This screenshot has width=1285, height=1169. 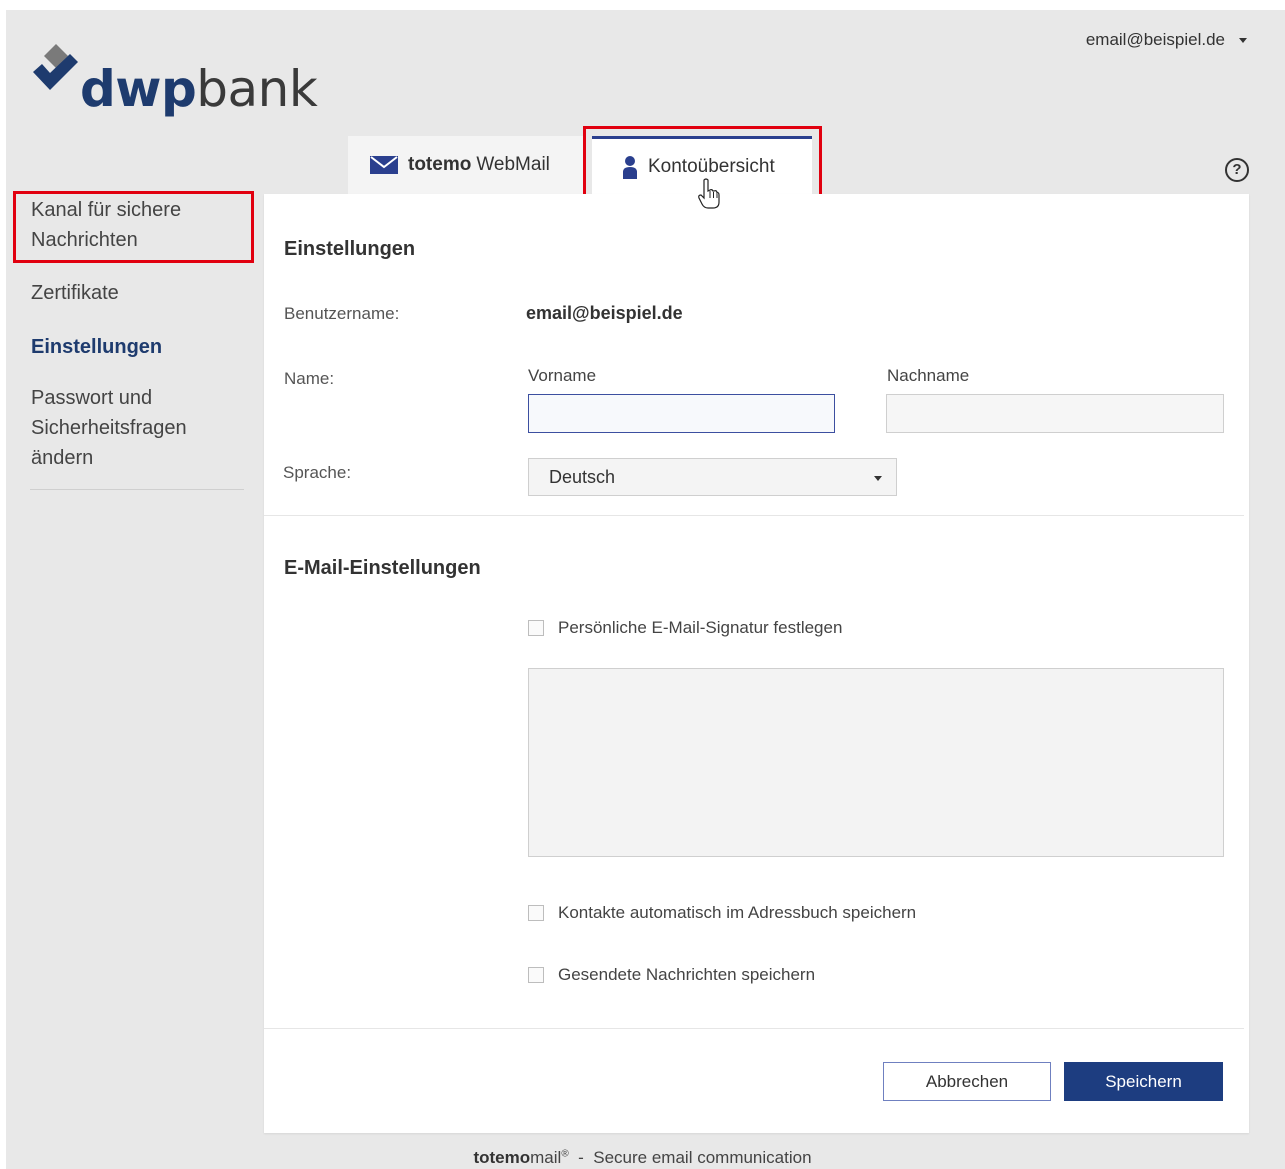 What do you see at coordinates (536, 975) in the screenshot?
I see `sent-checkbox` at bounding box center [536, 975].